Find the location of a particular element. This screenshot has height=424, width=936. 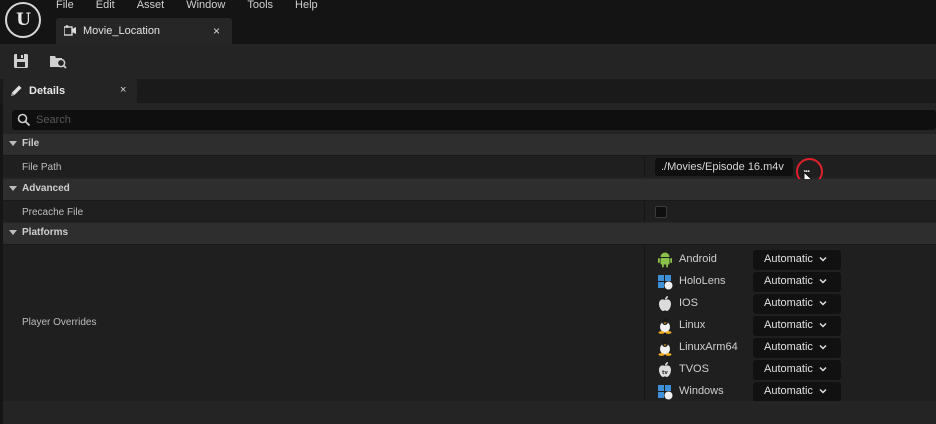

platform-dropdown-linux: Automatic is located at coordinates (797, 326).